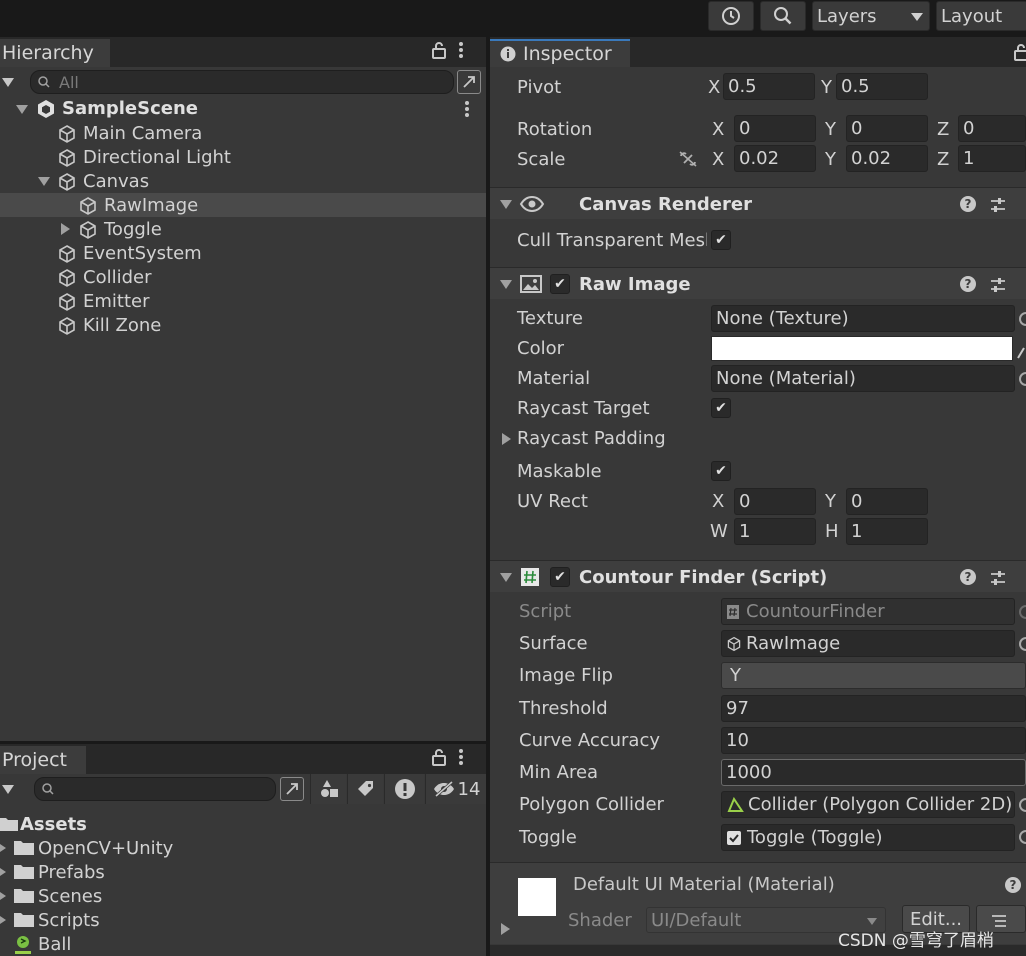 The image size is (1026, 956). What do you see at coordinates (243, 157) in the screenshot?
I see `hierarchy-item: Directional Light` at bounding box center [243, 157].